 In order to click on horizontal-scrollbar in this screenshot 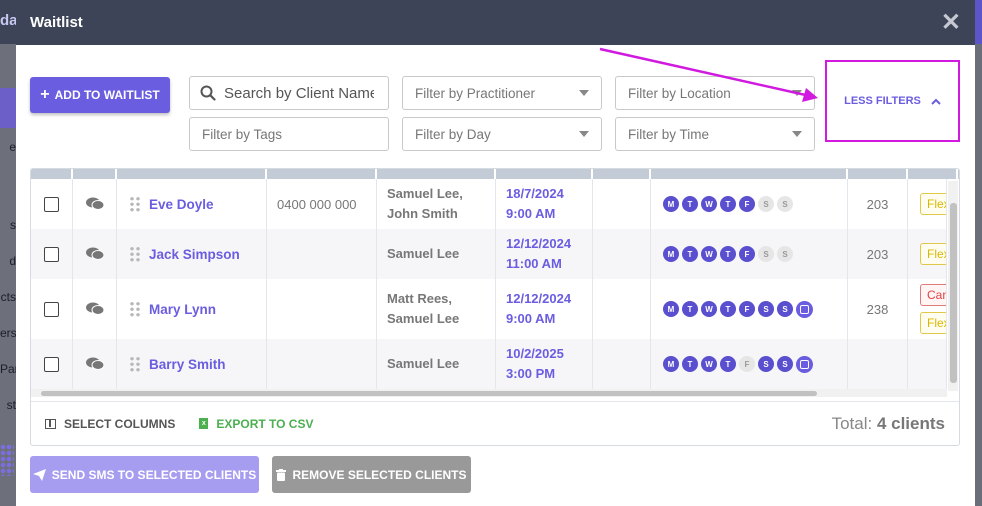, I will do `click(489, 393)`.